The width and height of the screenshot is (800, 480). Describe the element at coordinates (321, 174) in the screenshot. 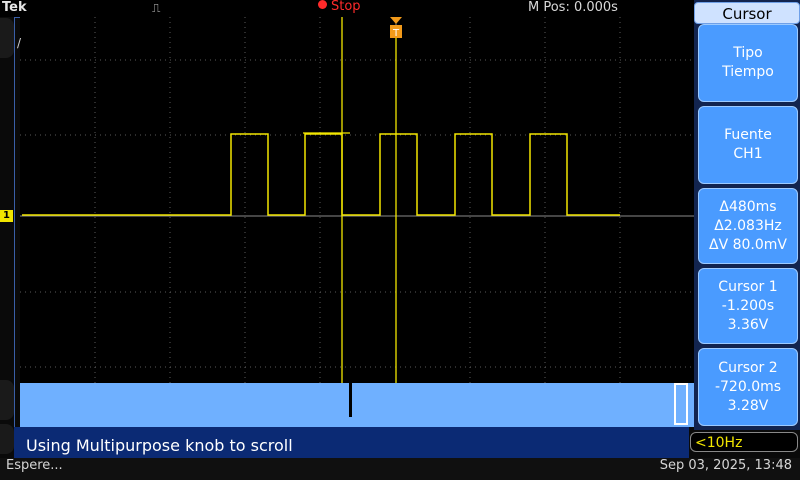

I see `ch1-trace` at that location.